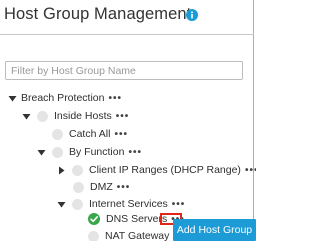 The width and height of the screenshot is (320, 241). I want to click on caret-right-icon, so click(61, 170).